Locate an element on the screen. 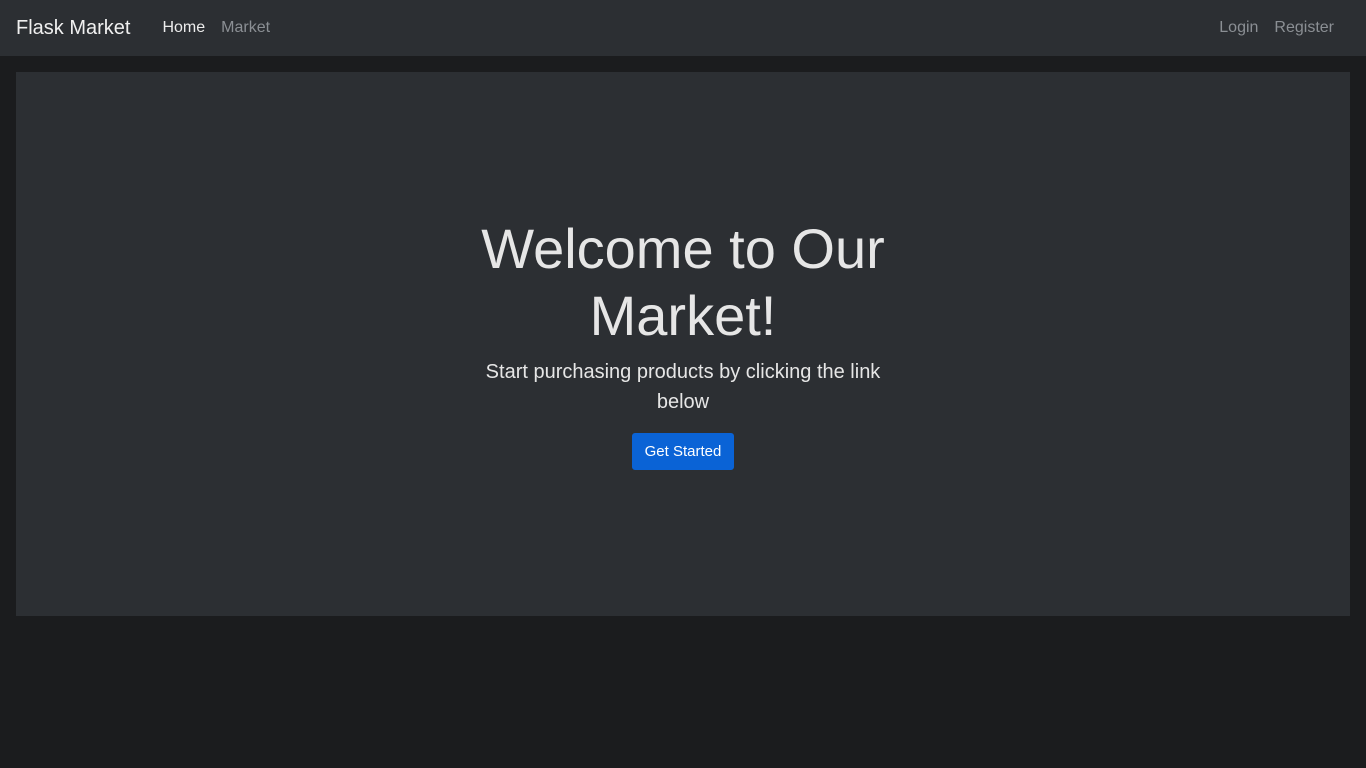 The image size is (1366, 768). hero-title: Welcome to Our Market! is located at coordinates (683, 281).